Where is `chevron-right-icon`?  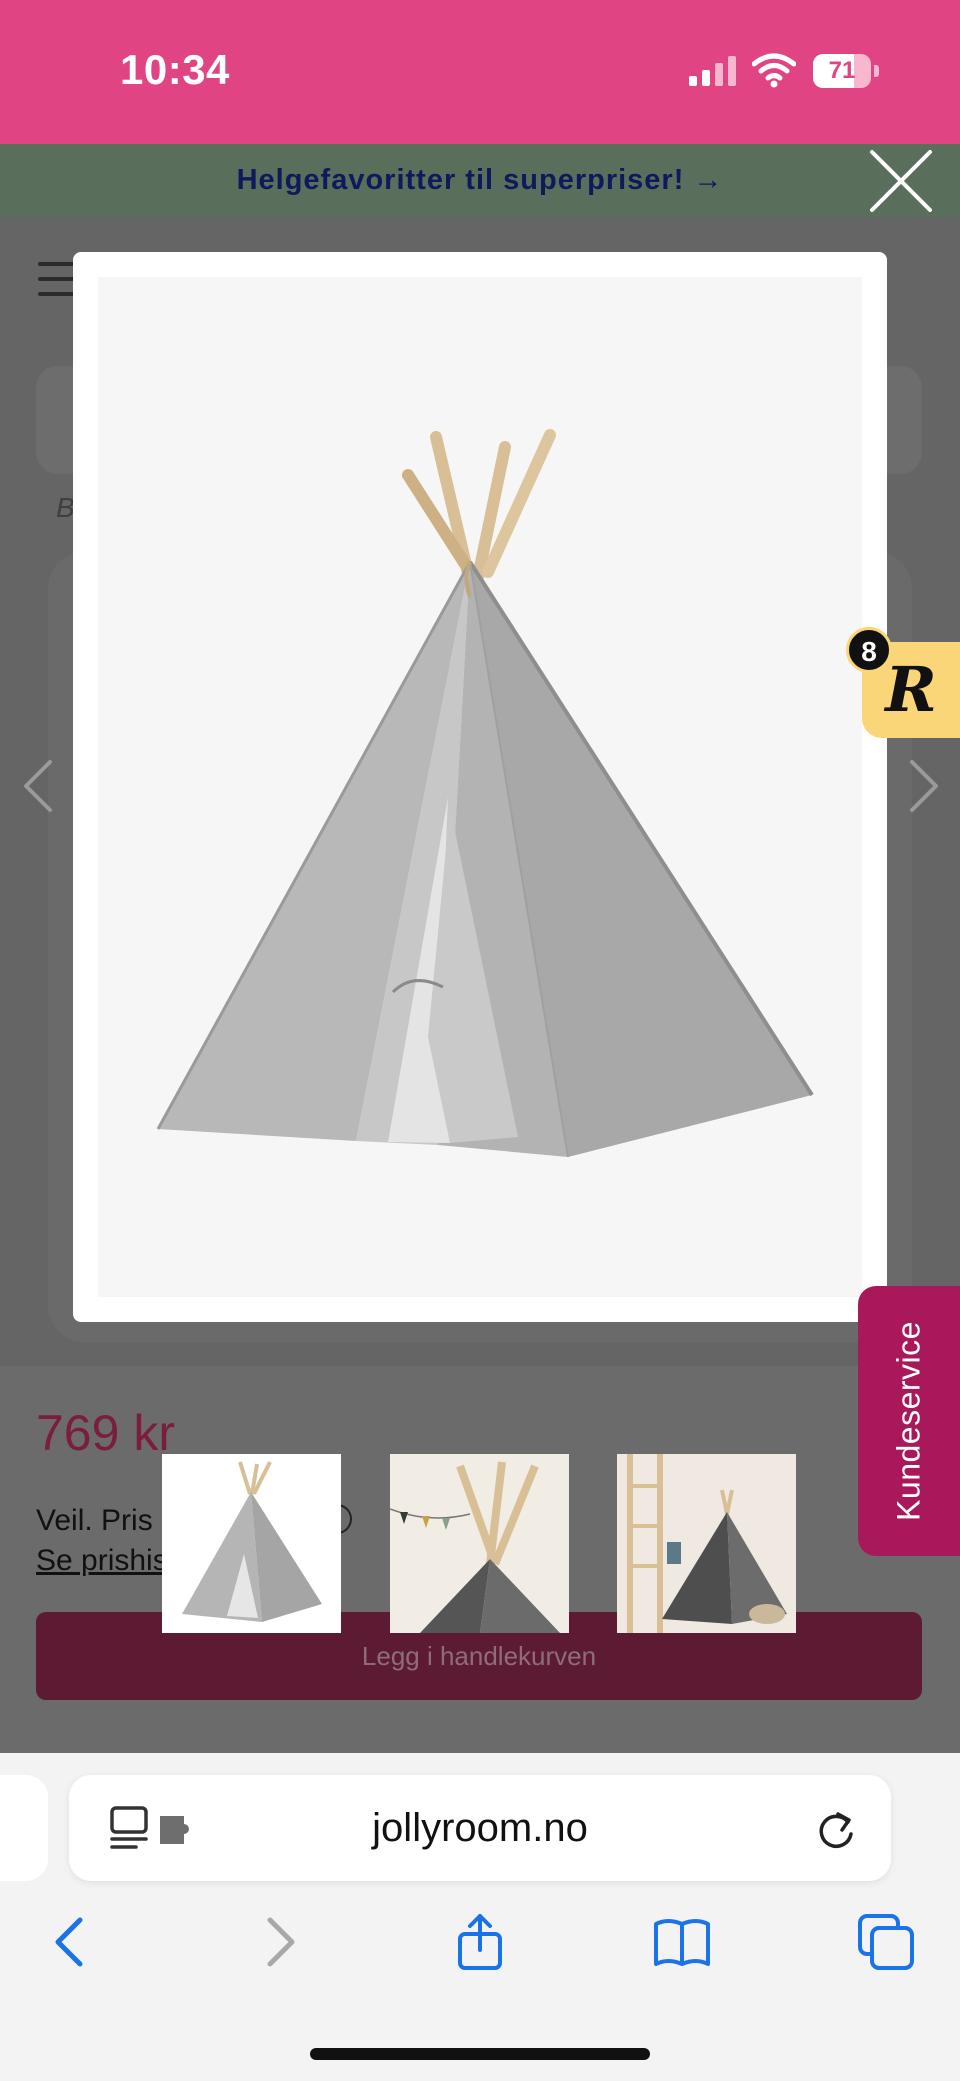
chevron-right-icon is located at coordinates (924, 786).